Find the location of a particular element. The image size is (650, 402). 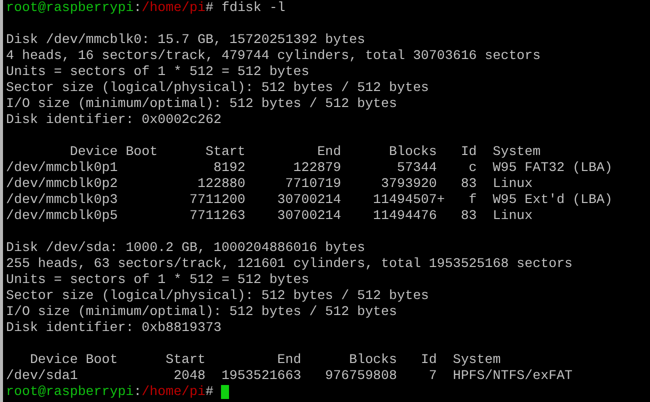

terminal-line: /dev/mmcblk0p1 8192 122879 57344 c W95 FAT32 (LBA) is located at coordinates (309, 168).